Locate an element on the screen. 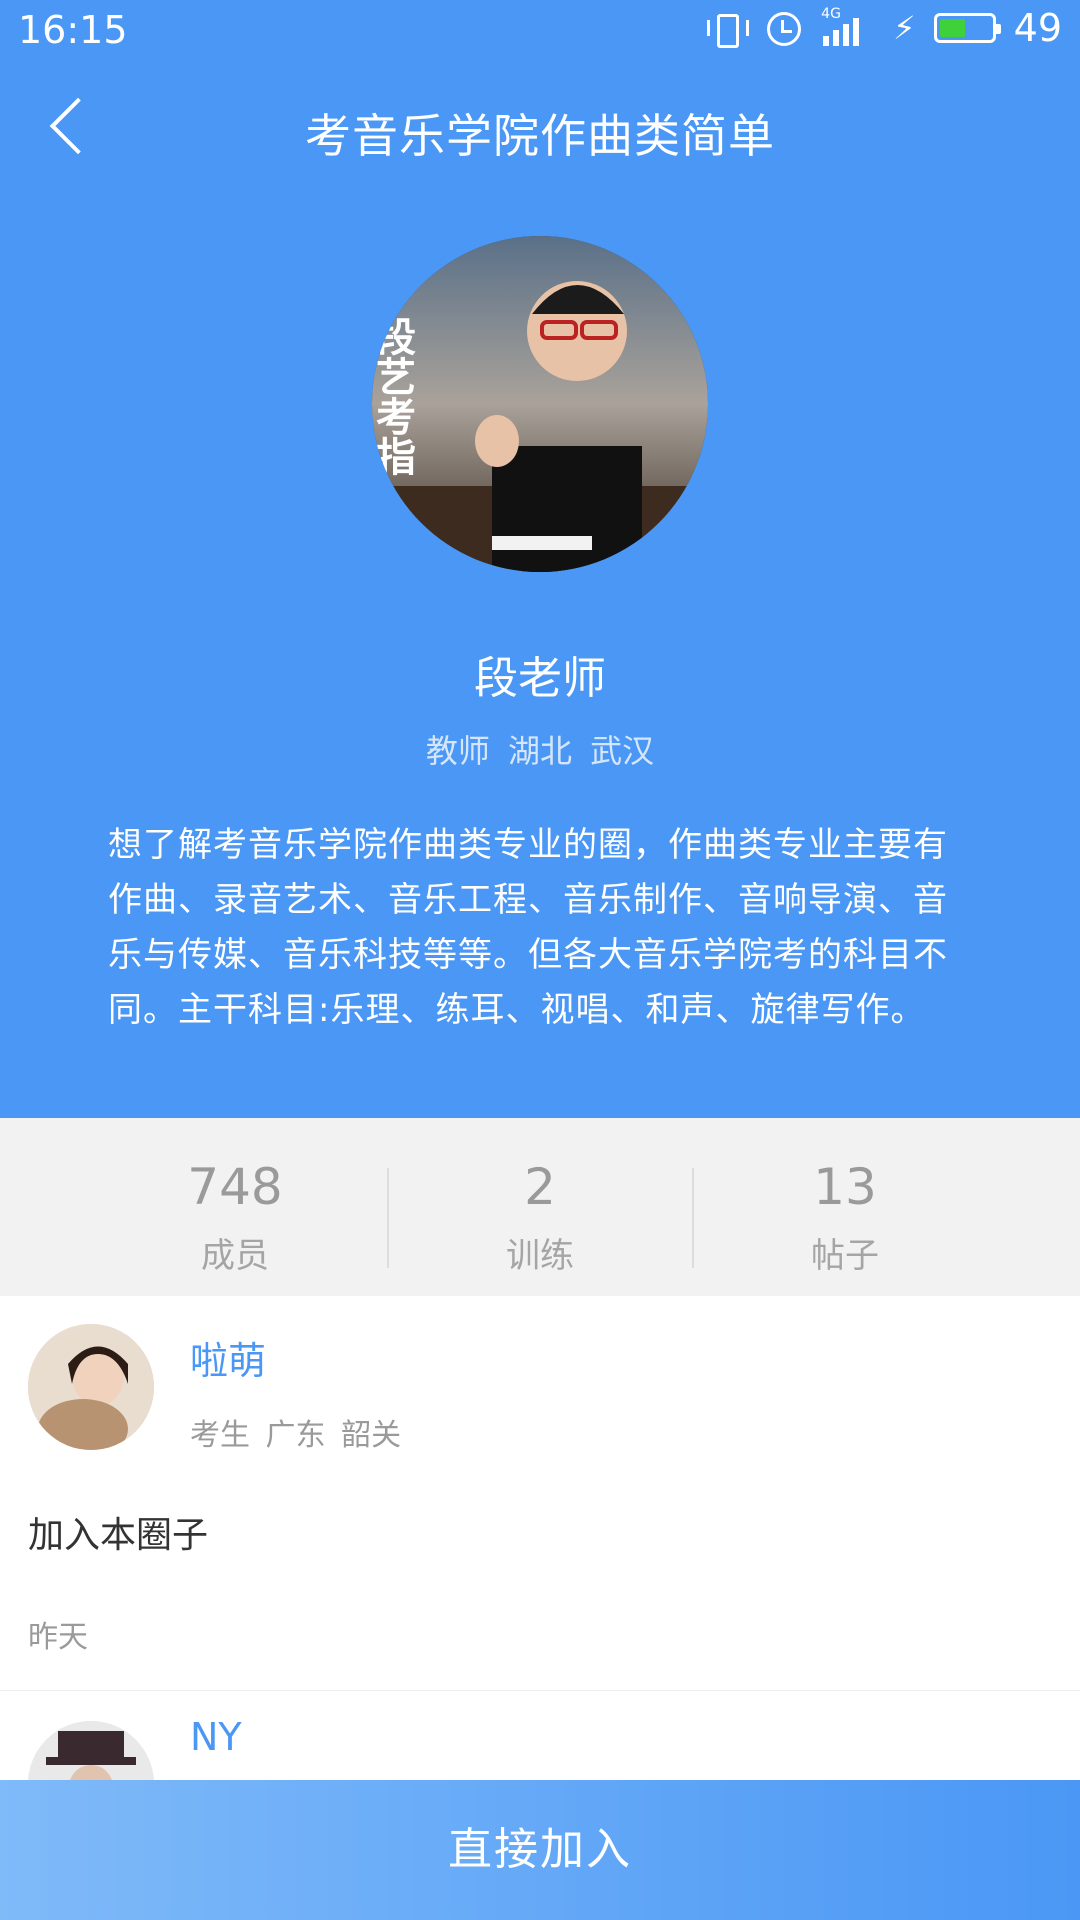  stat-posts: 13 帖子 is located at coordinates (845, 1207).